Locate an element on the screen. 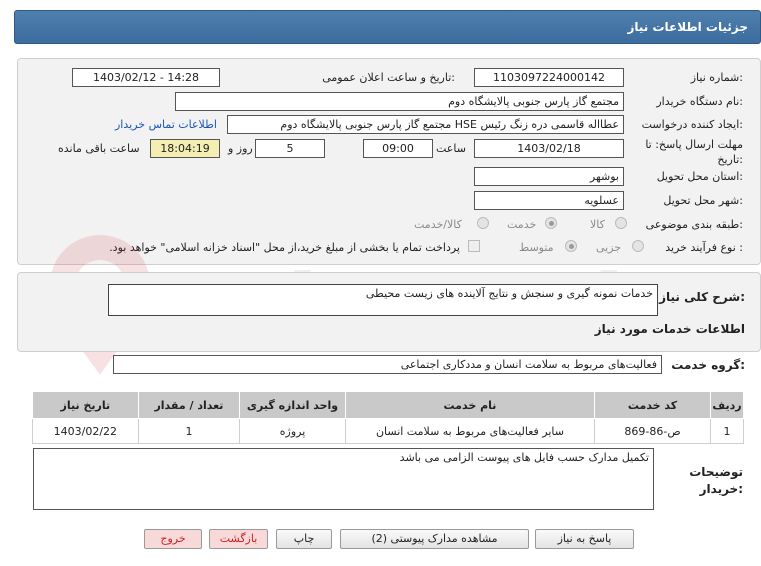 The image size is (761, 566). process-label: نوع فرآیند خرید : is located at coordinates (704, 247).